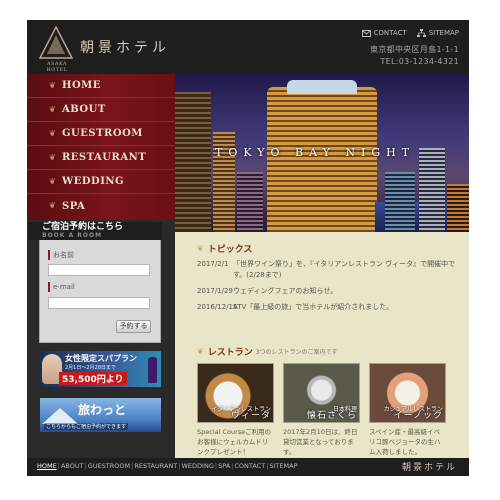 The width and height of the screenshot is (500, 500). What do you see at coordinates (217, 307) in the screenshot?
I see `topic-date: 2016/12/15` at bounding box center [217, 307].